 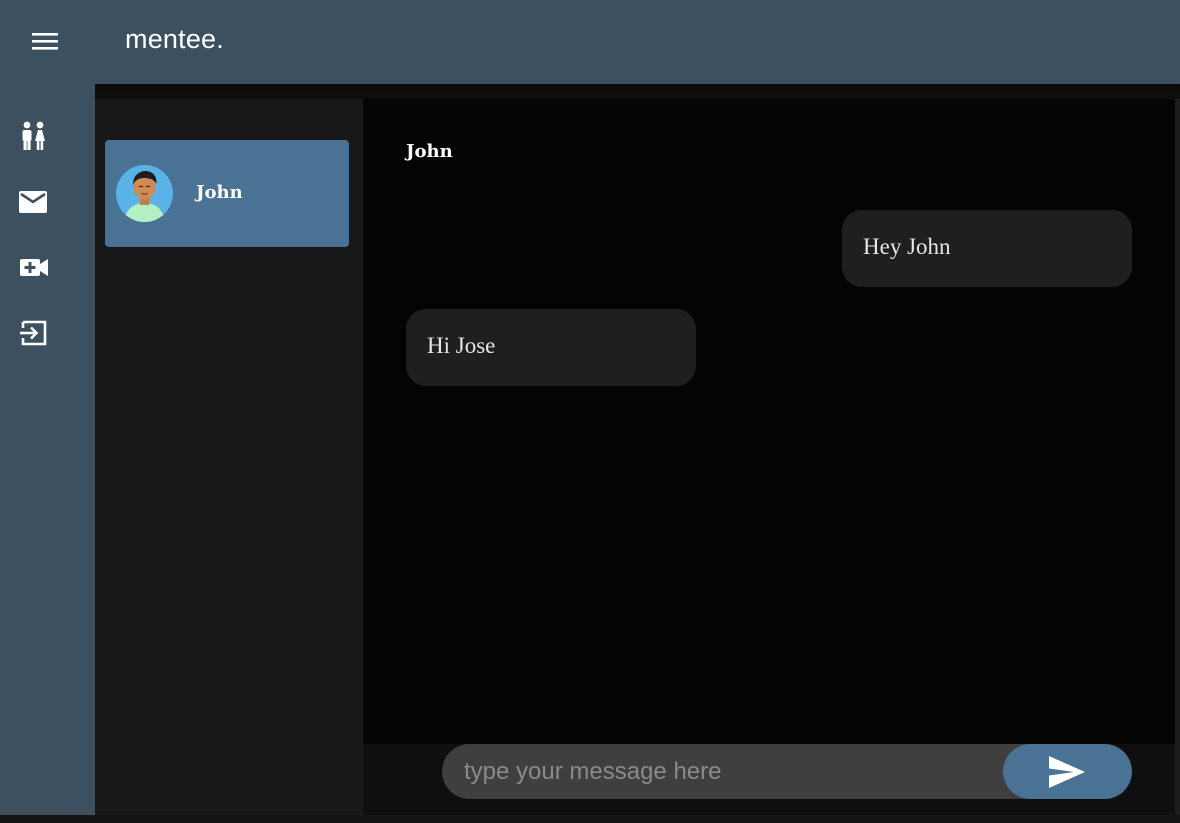 What do you see at coordinates (174, 39) in the screenshot?
I see `brand-logo-text: mentee.` at bounding box center [174, 39].